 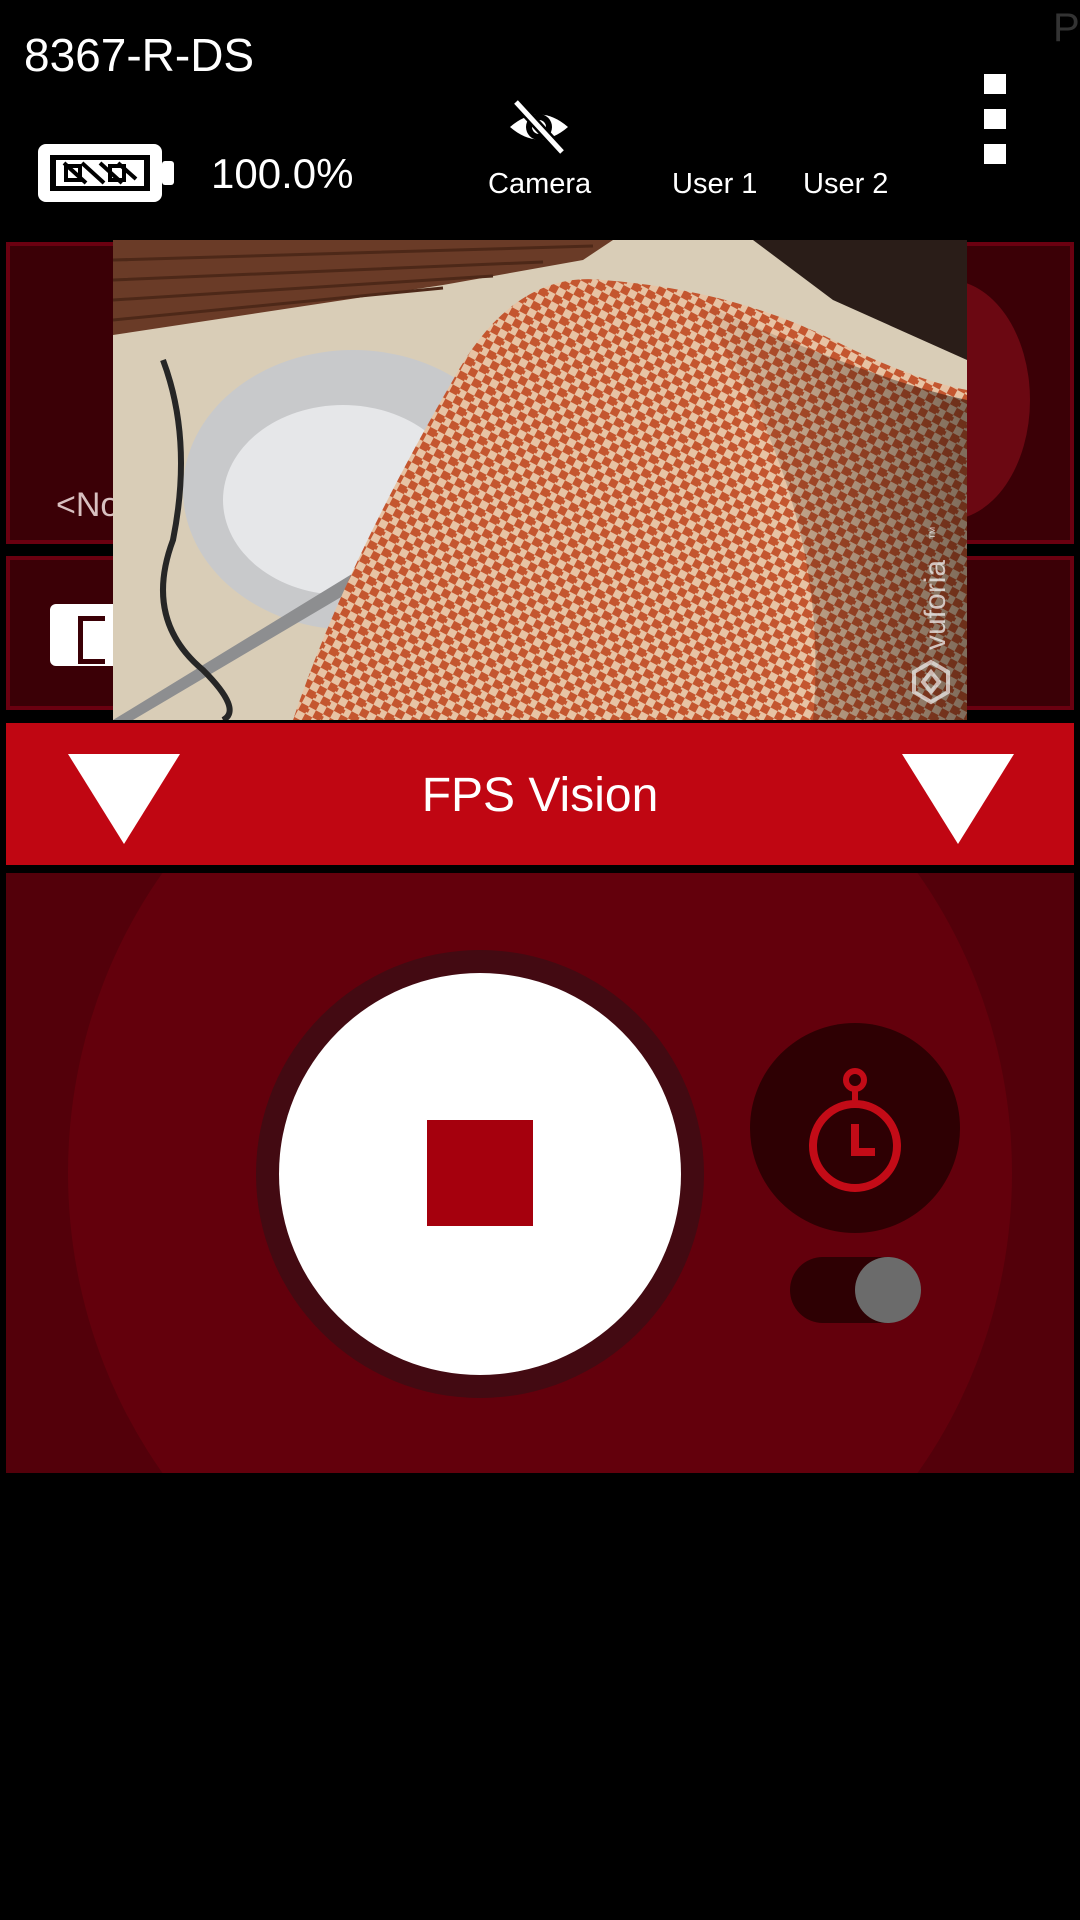 I want to click on user2-tab: User 2, so click(x=845, y=184).